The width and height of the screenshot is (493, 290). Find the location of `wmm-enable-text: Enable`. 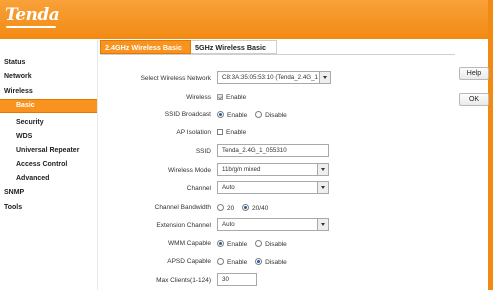

wmm-enable-text: Enable is located at coordinates (237, 244).